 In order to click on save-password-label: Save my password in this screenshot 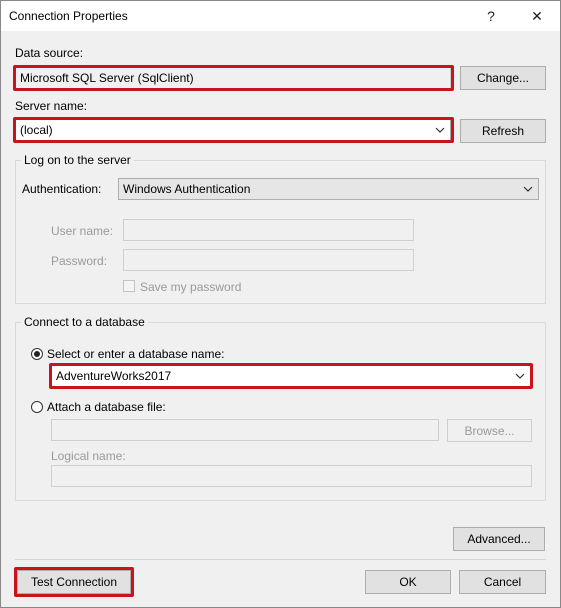, I will do `click(191, 287)`.